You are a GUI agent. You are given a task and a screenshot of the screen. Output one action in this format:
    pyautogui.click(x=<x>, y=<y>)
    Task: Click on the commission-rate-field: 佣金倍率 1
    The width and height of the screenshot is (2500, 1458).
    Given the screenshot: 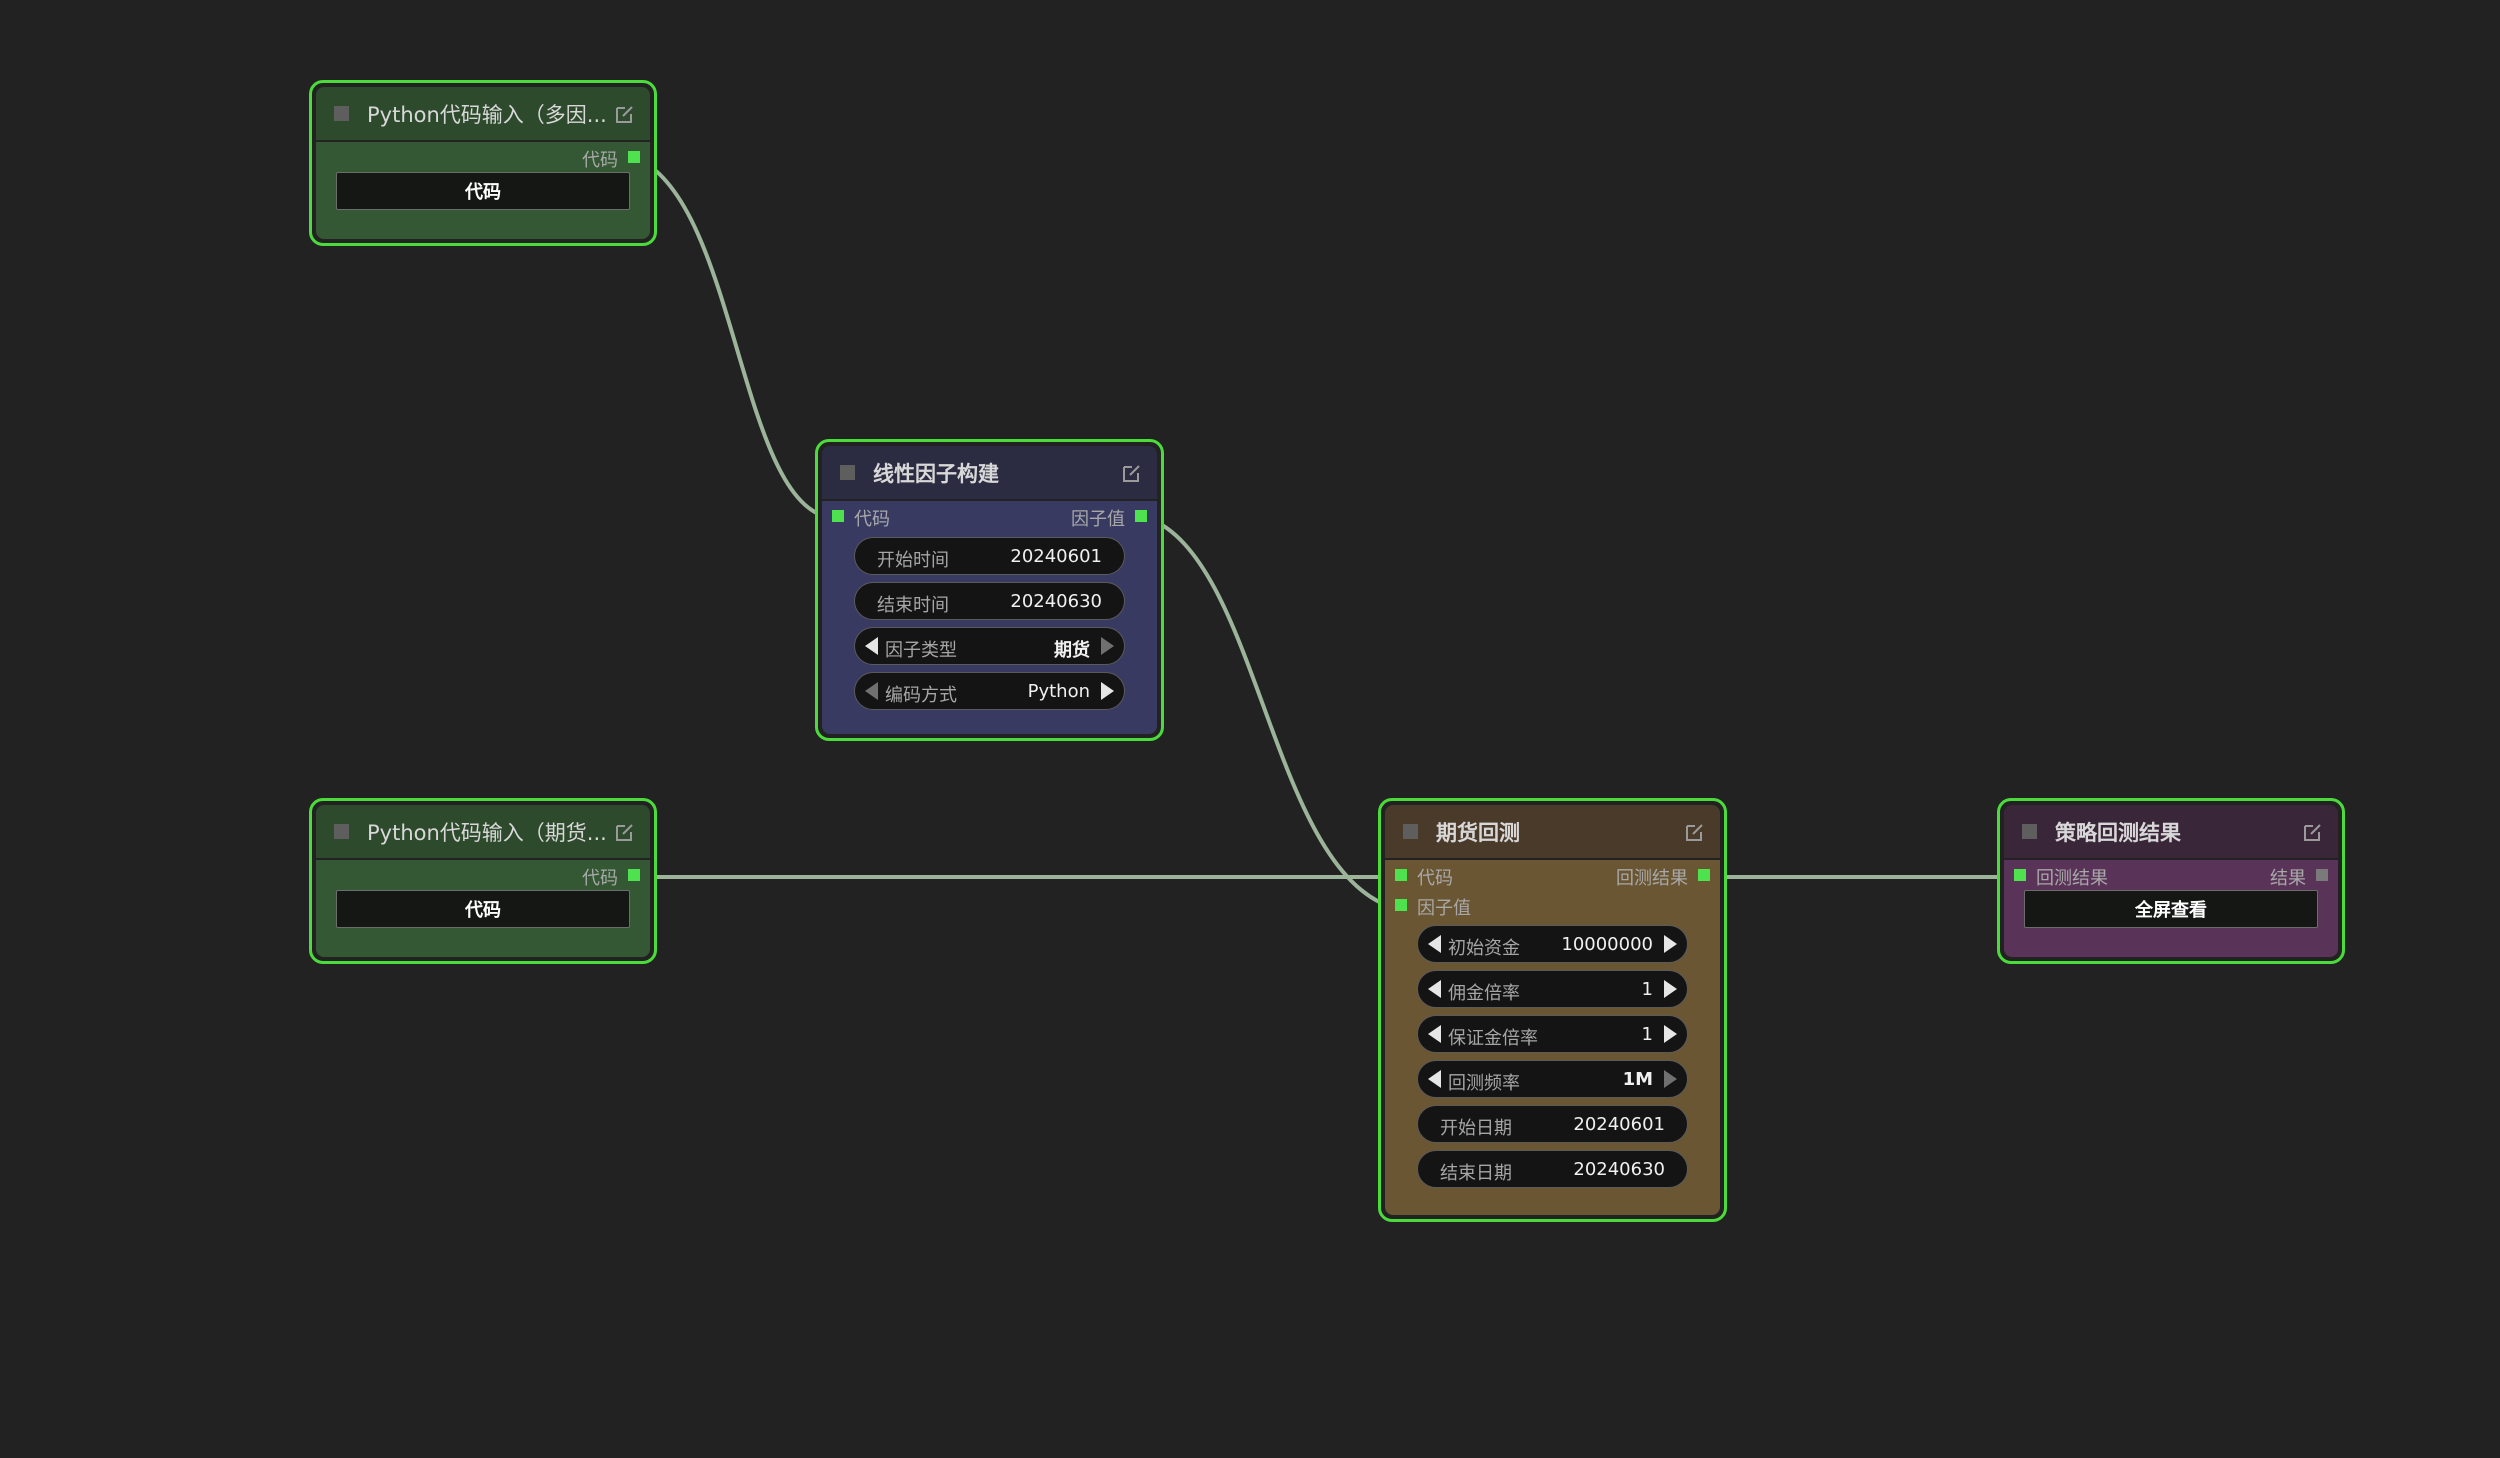 What is the action you would take?
    pyautogui.click(x=1552, y=989)
    